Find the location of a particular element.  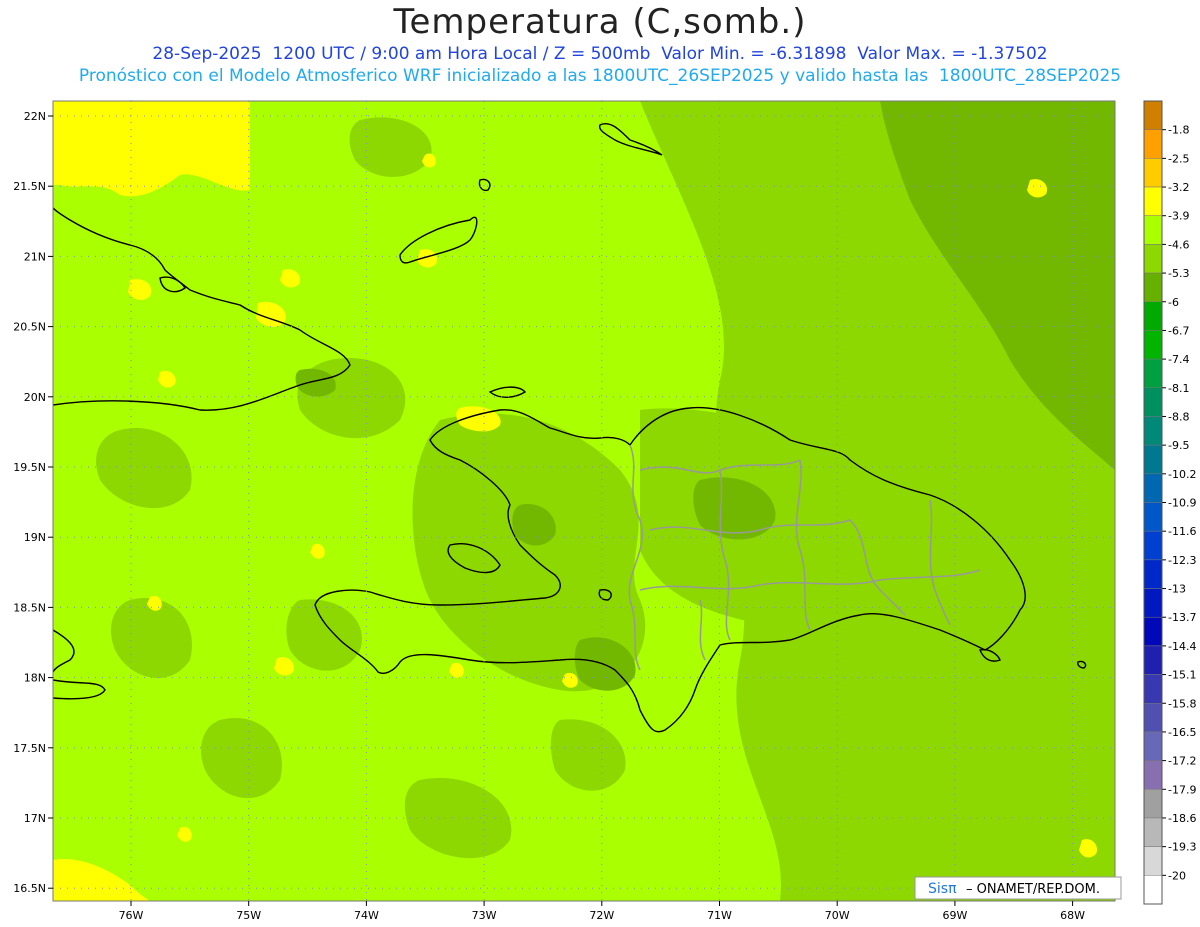

latitude-label: 22N is located at coordinates (35, 116).